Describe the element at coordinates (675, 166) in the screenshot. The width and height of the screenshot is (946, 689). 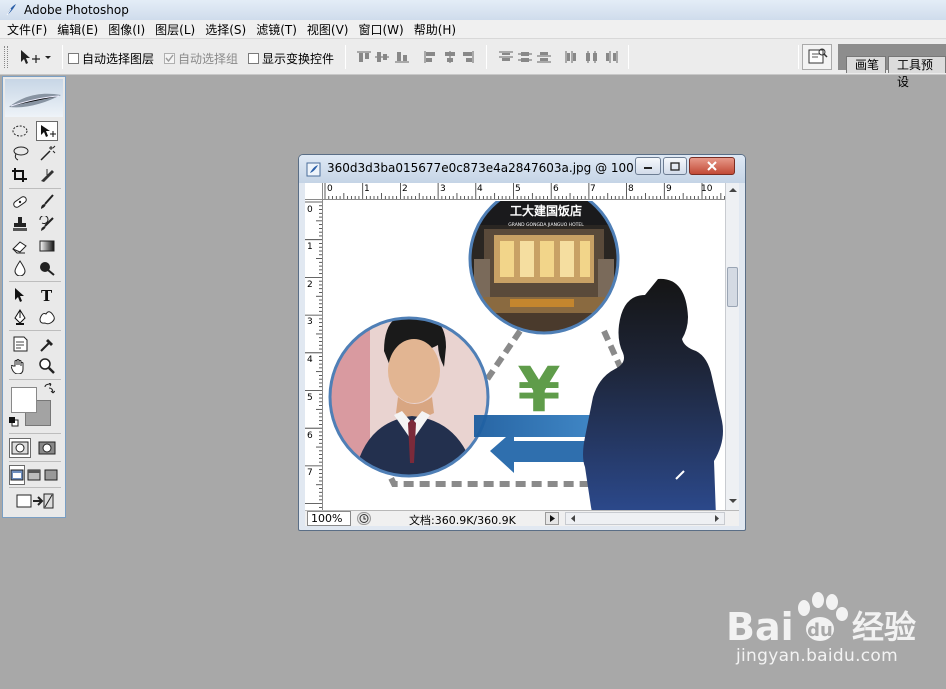
I see `maximize-button` at that location.